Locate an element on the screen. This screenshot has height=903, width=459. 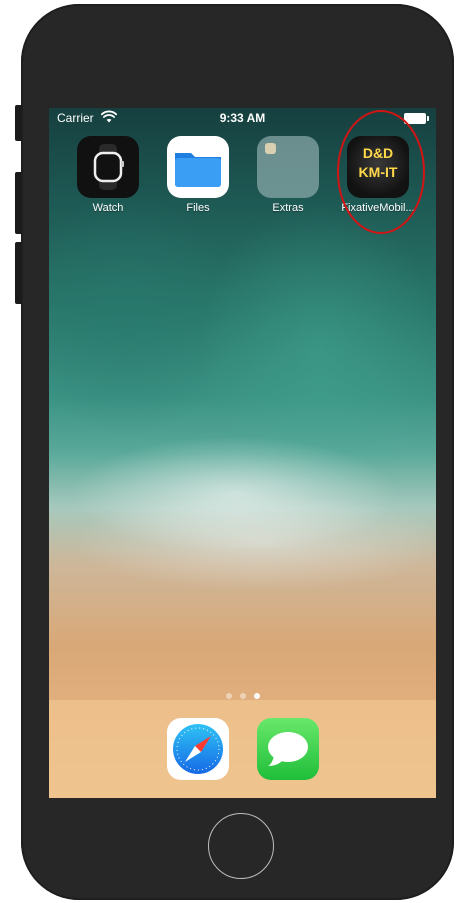
extras-folder-icon is located at coordinates (288, 167).